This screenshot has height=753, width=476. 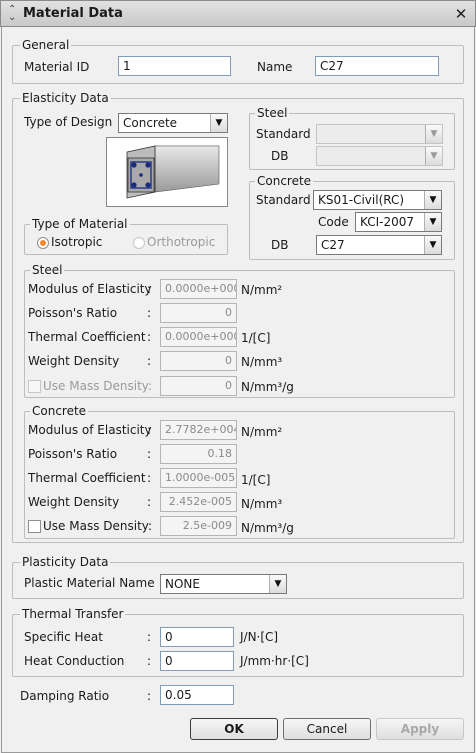 I want to click on concrete-db-select: C27 ▼, so click(x=379, y=245).